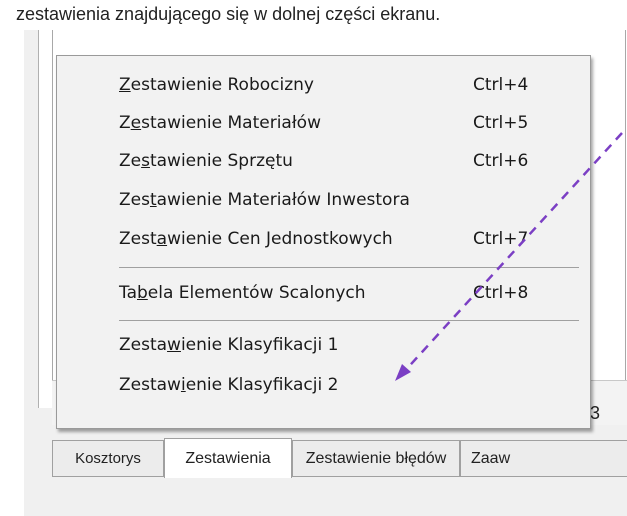 This screenshot has height=516, width=627. What do you see at coordinates (229, 385) in the screenshot?
I see `menu-item-label: Zestawienie Klasyfikacji 2` at bounding box center [229, 385].